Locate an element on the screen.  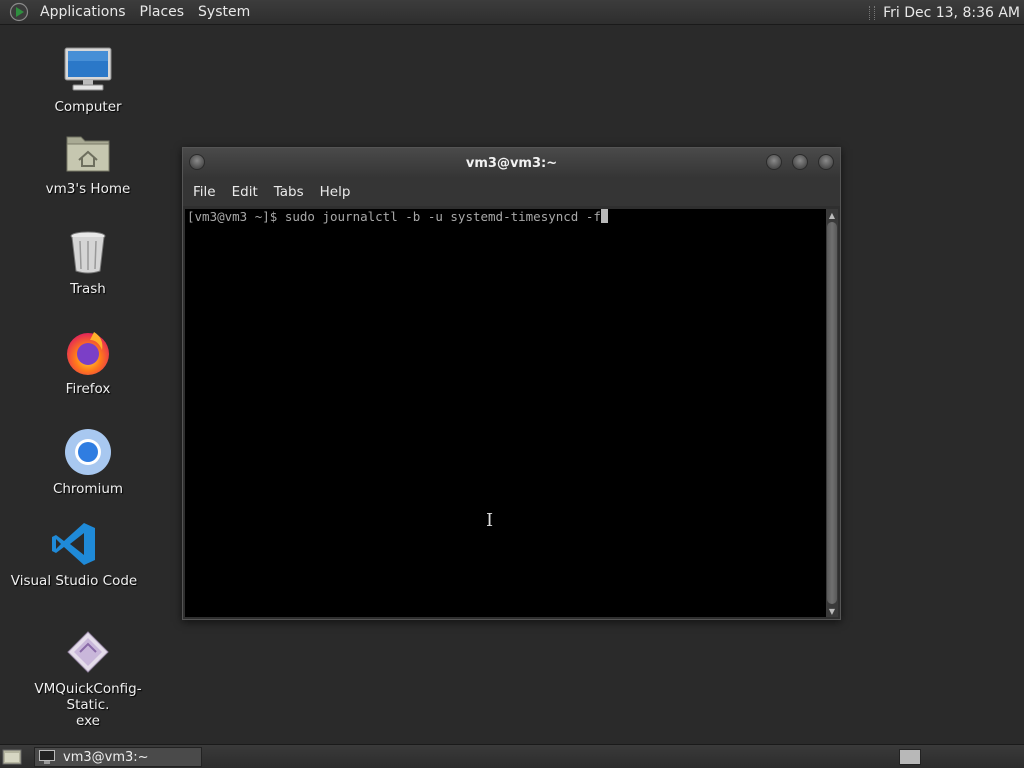
desktop-icon-label: vm3's Home is located at coordinates (88, 189).